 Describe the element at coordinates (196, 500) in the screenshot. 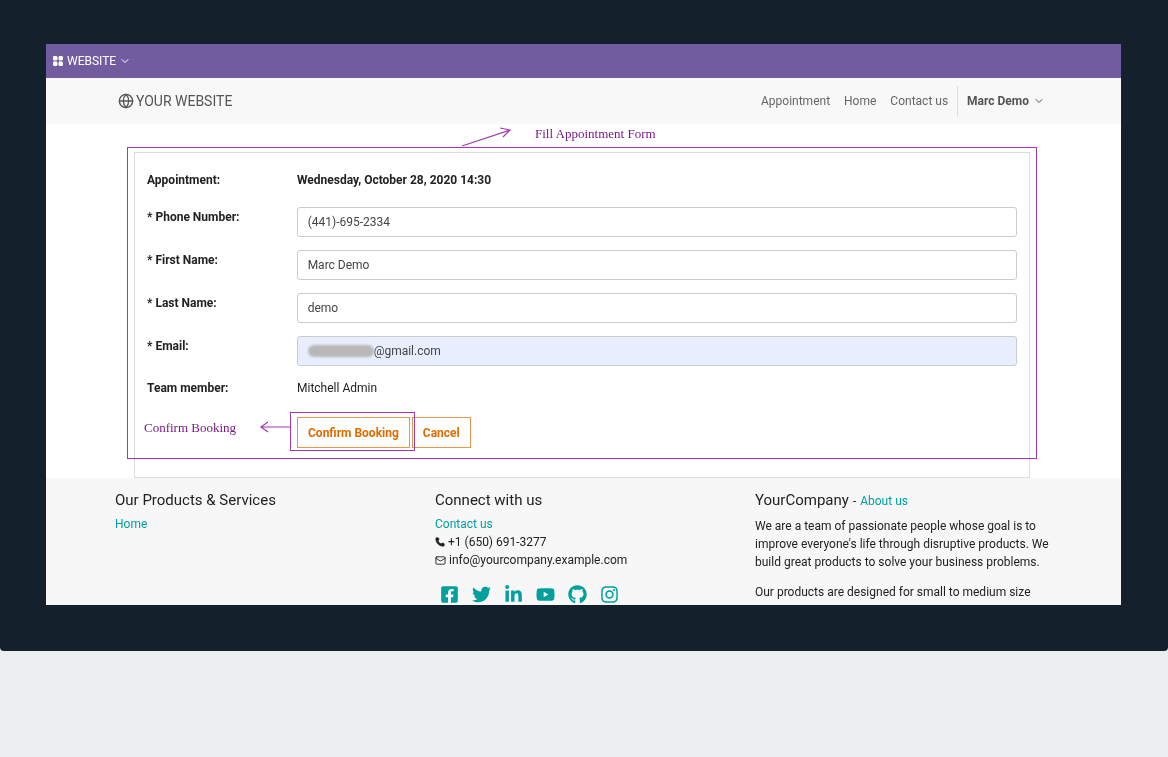

I see `footer-heading: Our Products & Services` at that location.